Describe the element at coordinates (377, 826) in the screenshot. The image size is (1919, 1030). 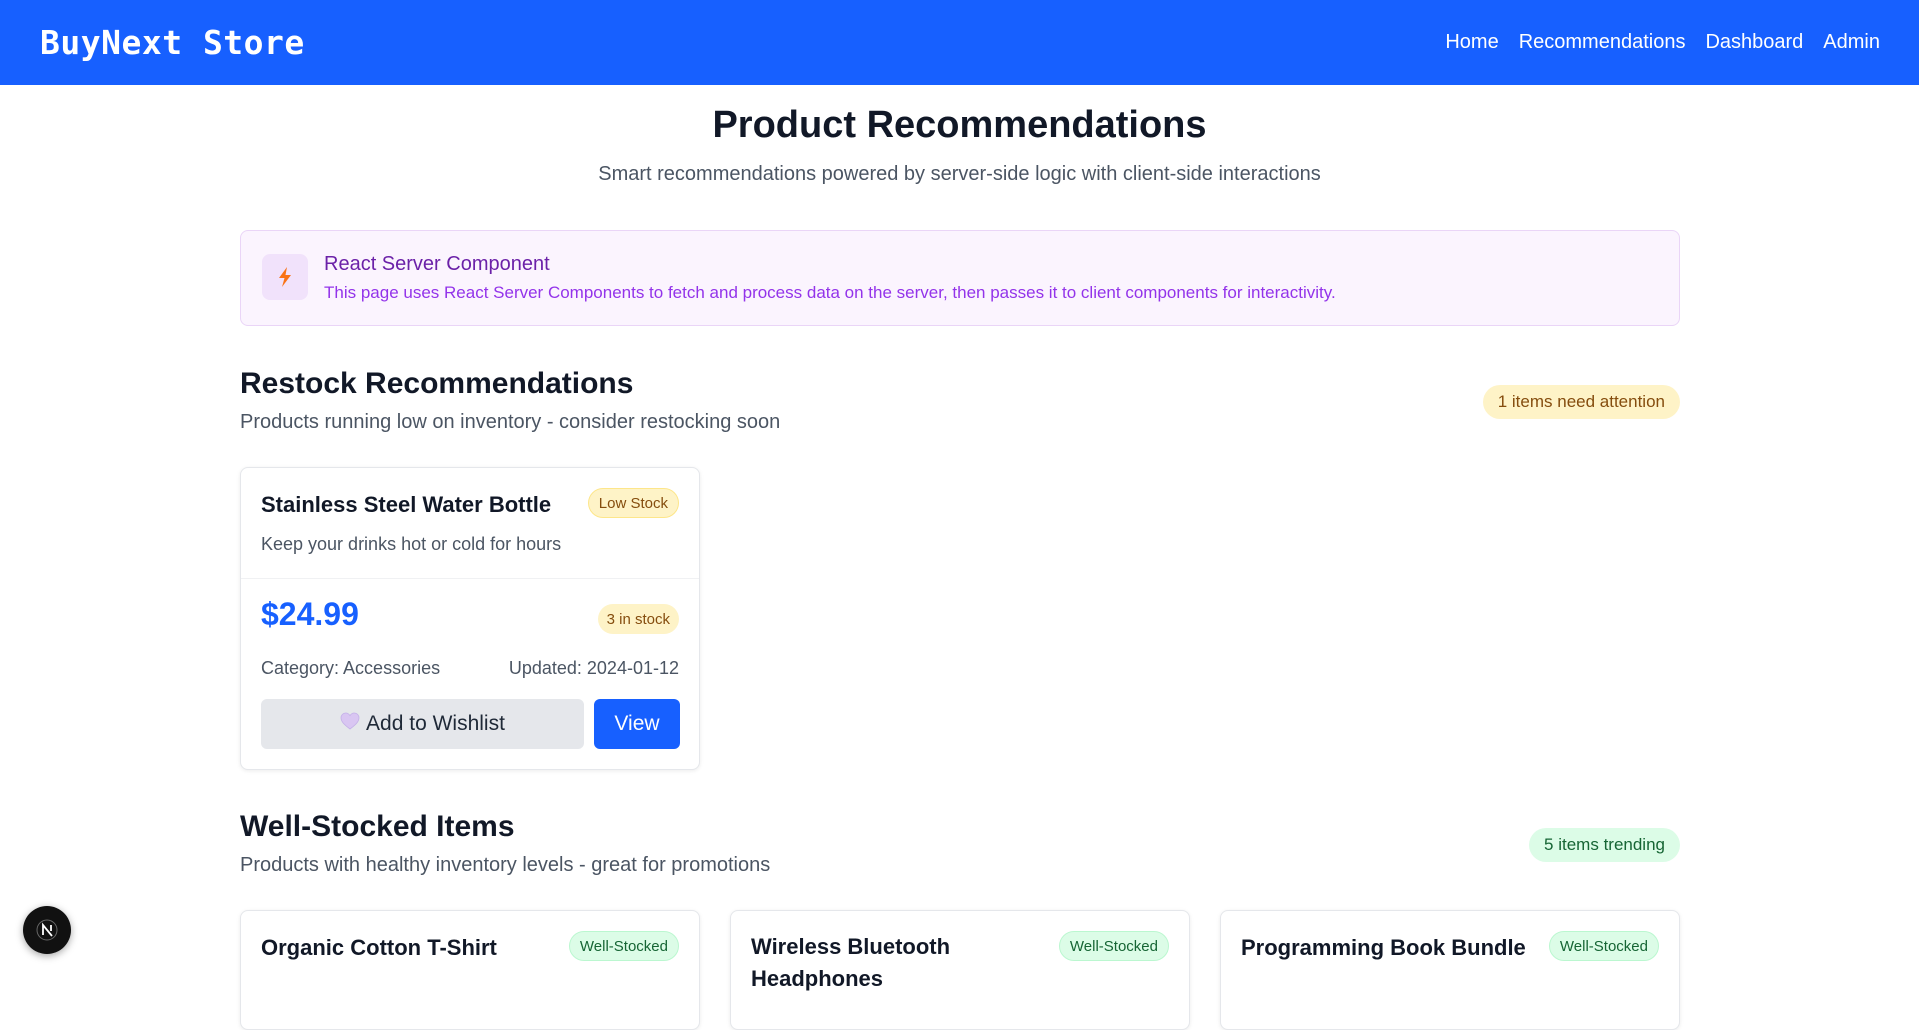
I see `wellstocked-section-title: Well-Stocked Items` at that location.